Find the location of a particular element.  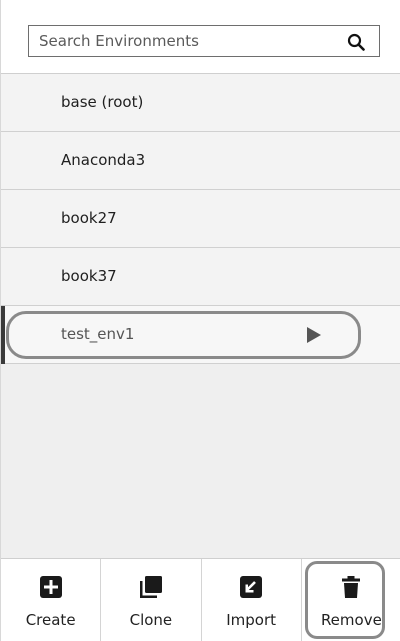

environment-name: base (root) is located at coordinates (102, 102).